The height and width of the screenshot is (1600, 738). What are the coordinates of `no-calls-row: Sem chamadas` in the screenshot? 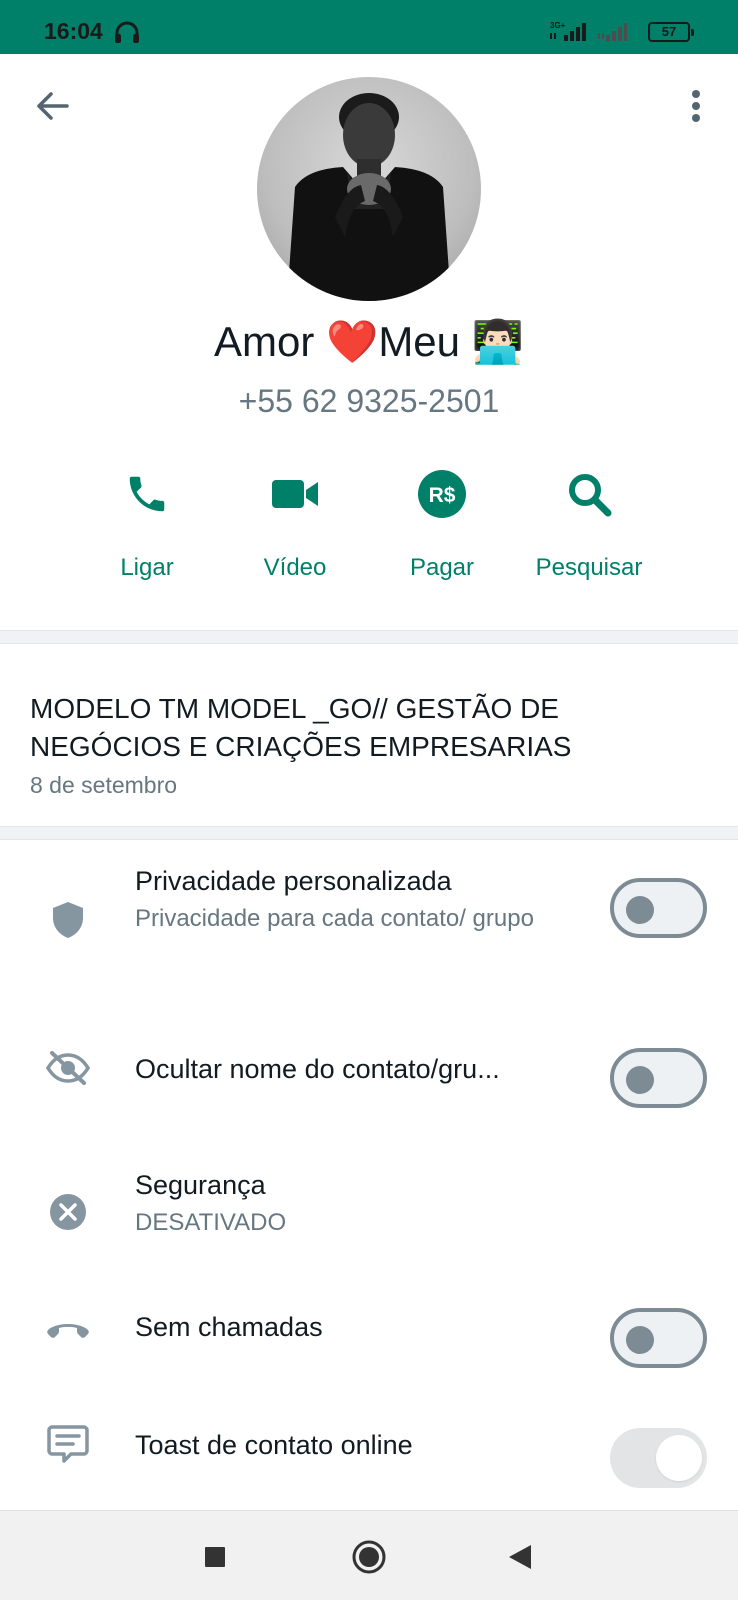 It's located at (369, 1338).